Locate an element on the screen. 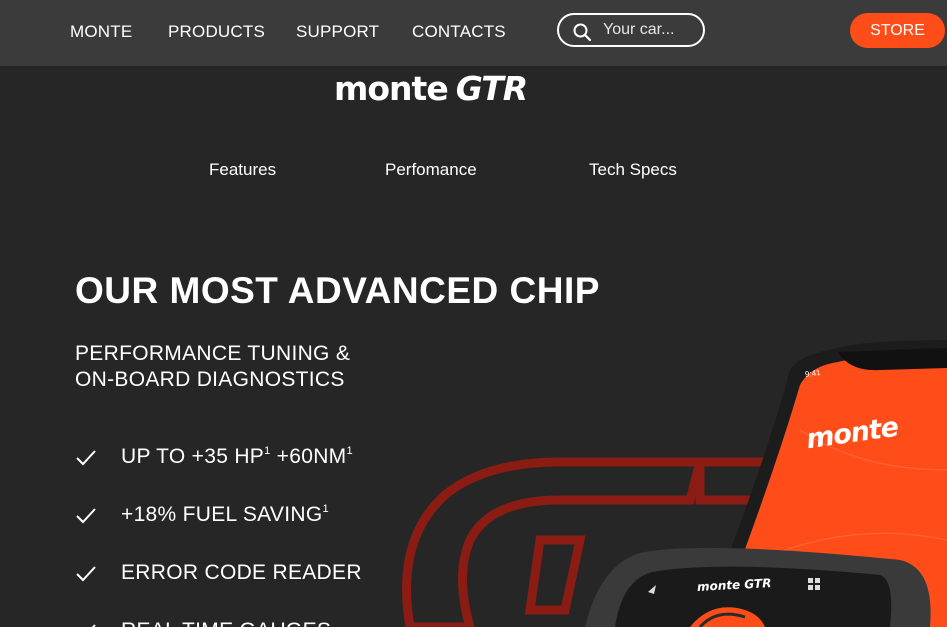 The image size is (947, 627). logo-word-gtr: GTR is located at coordinates (491, 88).